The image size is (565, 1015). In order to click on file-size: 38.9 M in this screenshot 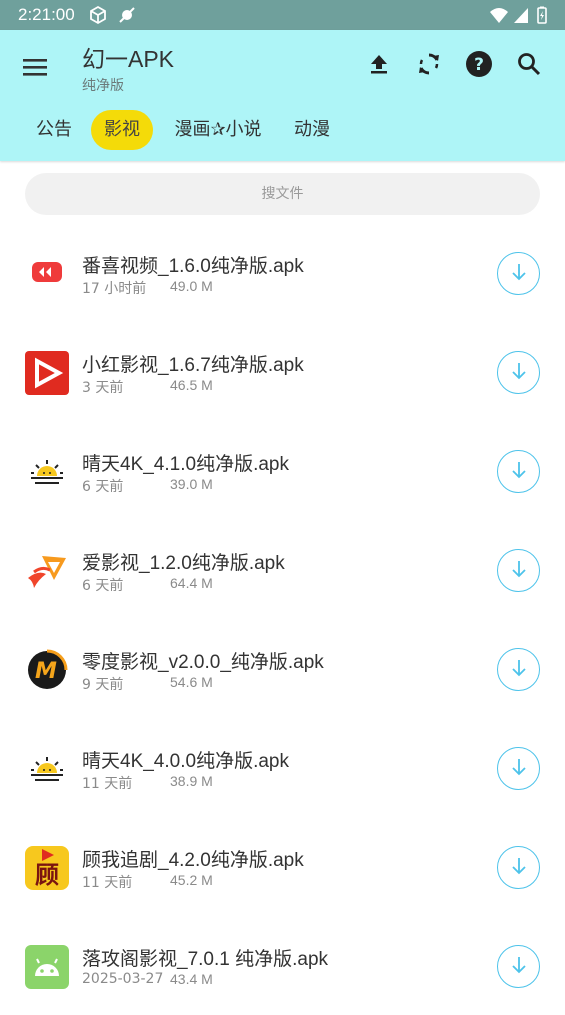, I will do `click(191, 781)`.